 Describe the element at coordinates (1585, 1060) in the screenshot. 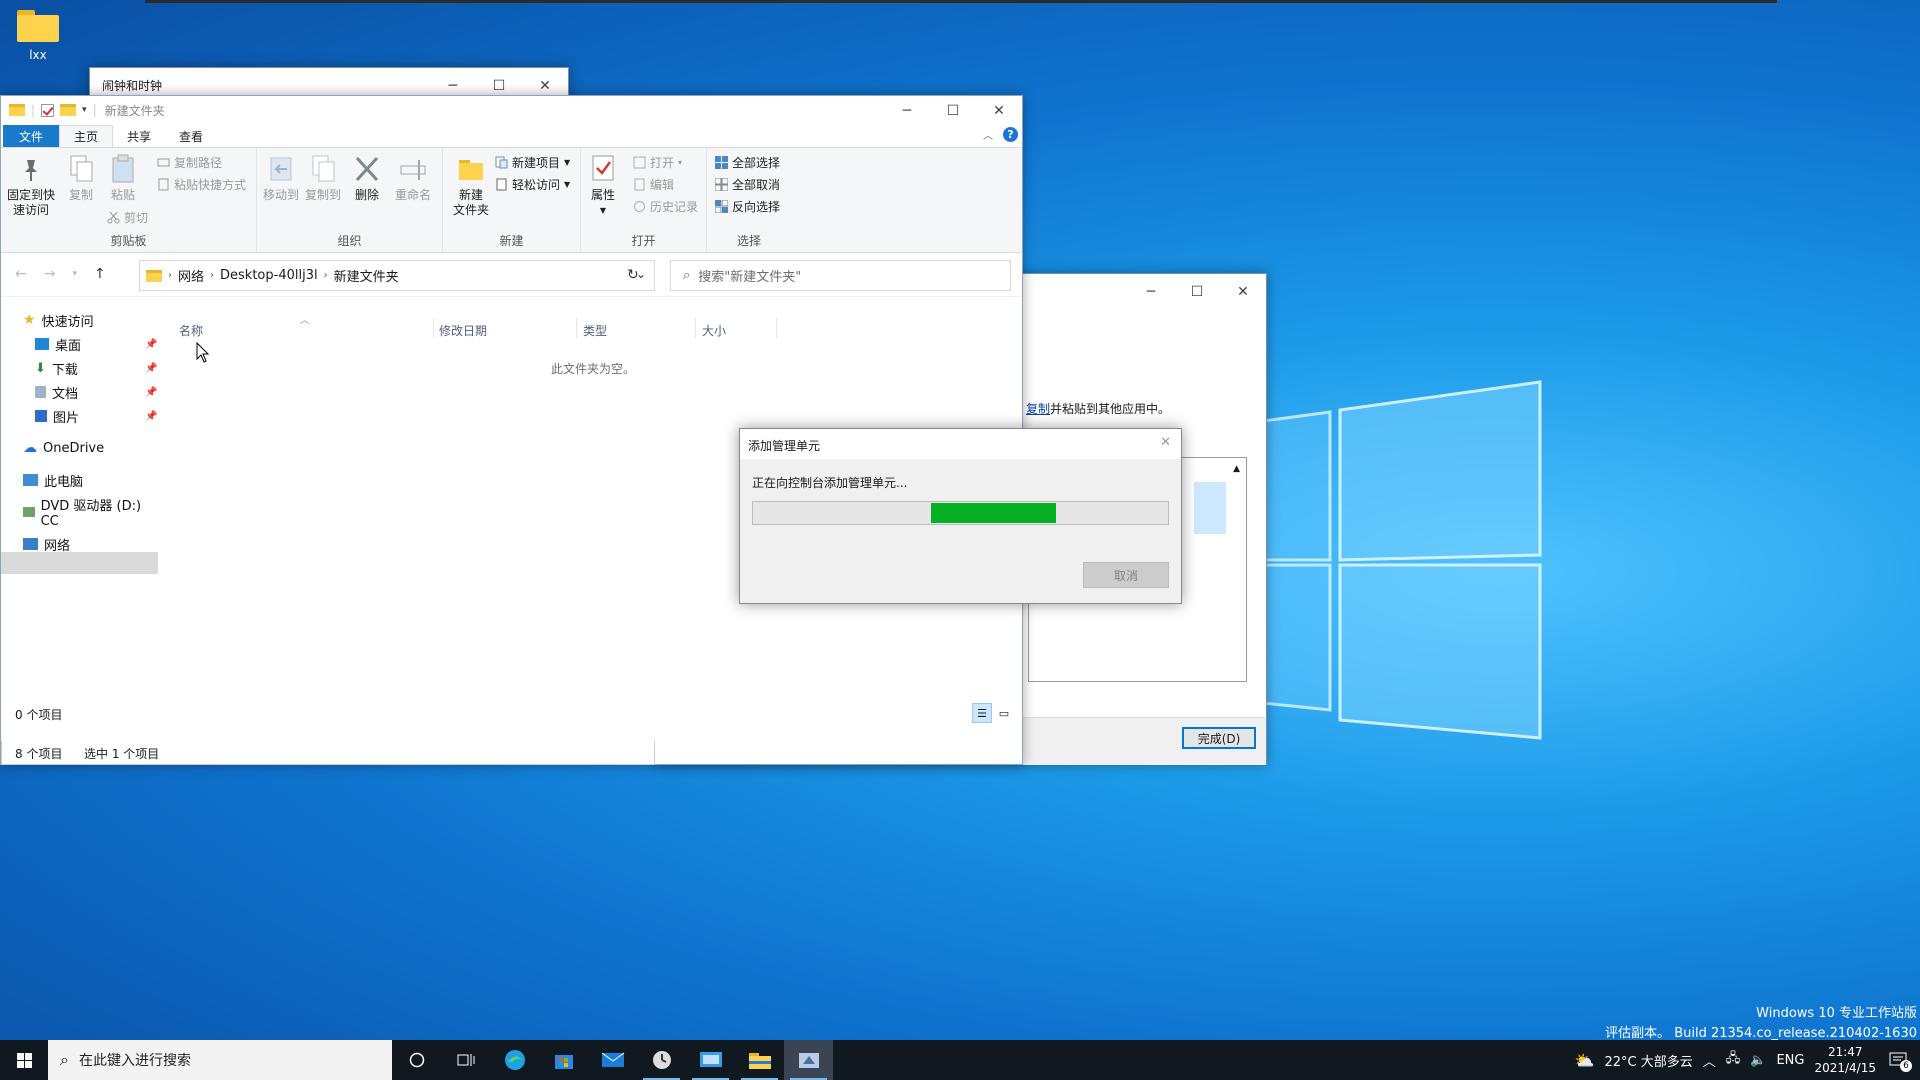

I see `weather-icon: ⛅` at that location.